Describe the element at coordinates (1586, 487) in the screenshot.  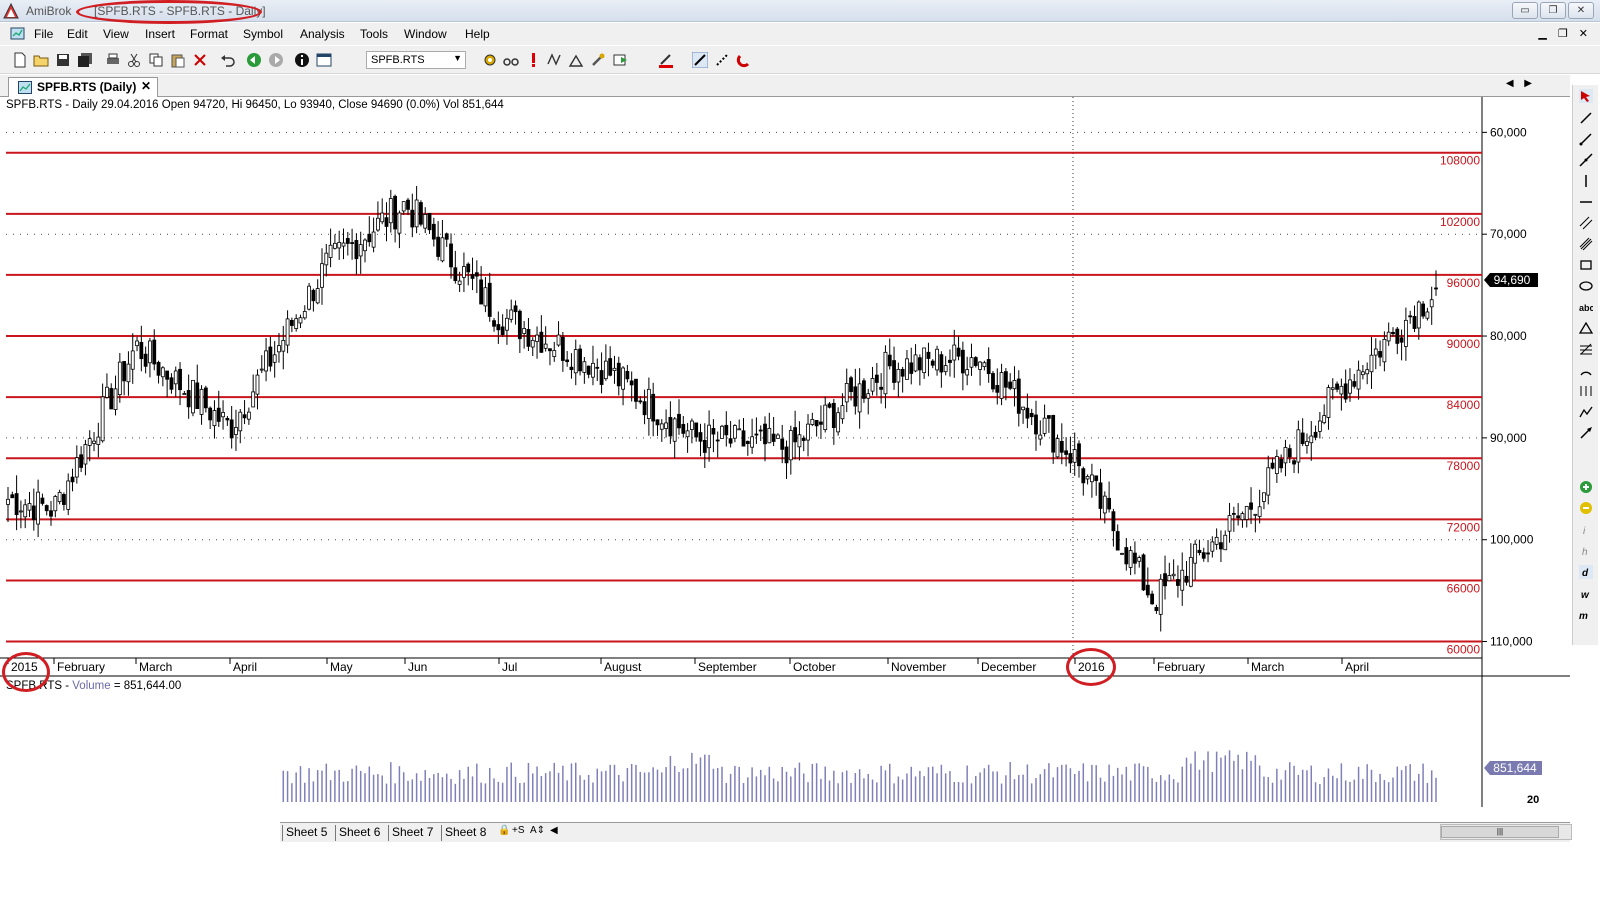
I see `zoom-in-icon` at that location.